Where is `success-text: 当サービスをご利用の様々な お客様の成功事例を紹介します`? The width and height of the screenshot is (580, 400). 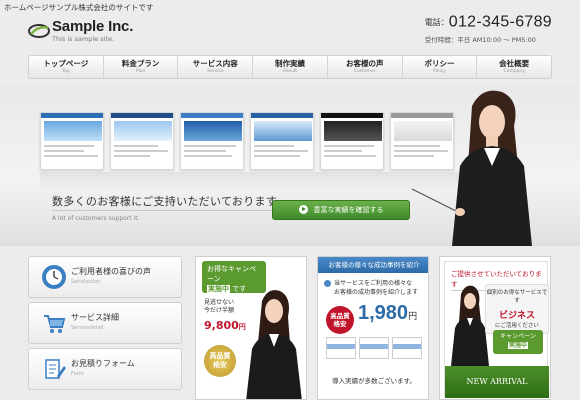
success-text: 当サービスをご利用の様々な お客様の成功事例を紹介します is located at coordinates (376, 288).